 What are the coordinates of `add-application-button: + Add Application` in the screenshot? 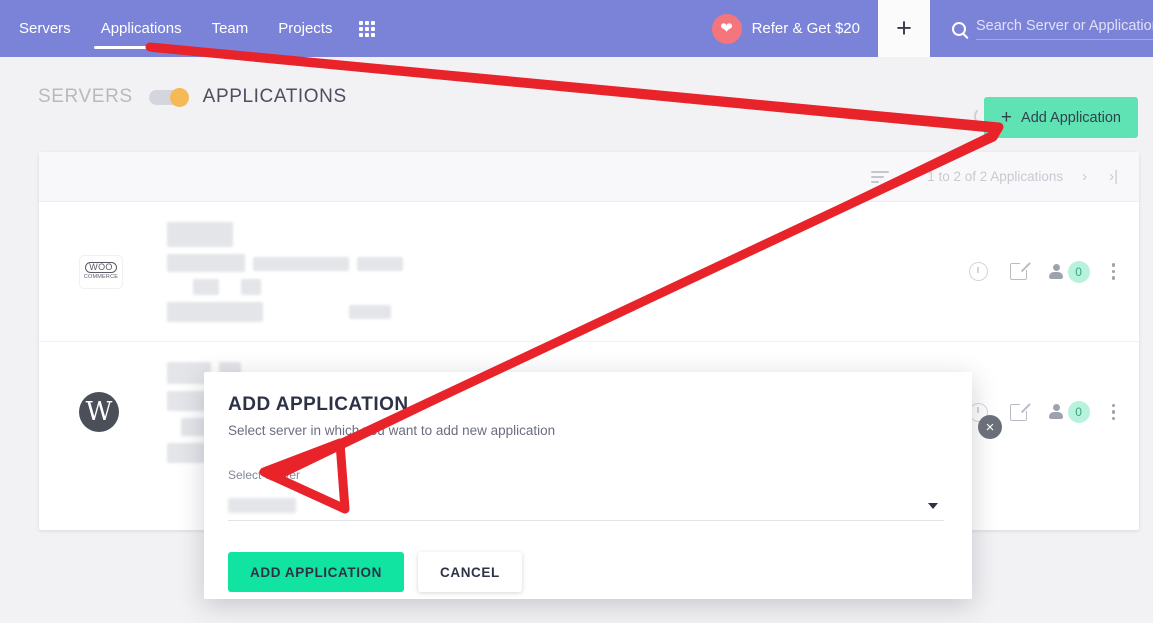 It's located at (1060, 117).